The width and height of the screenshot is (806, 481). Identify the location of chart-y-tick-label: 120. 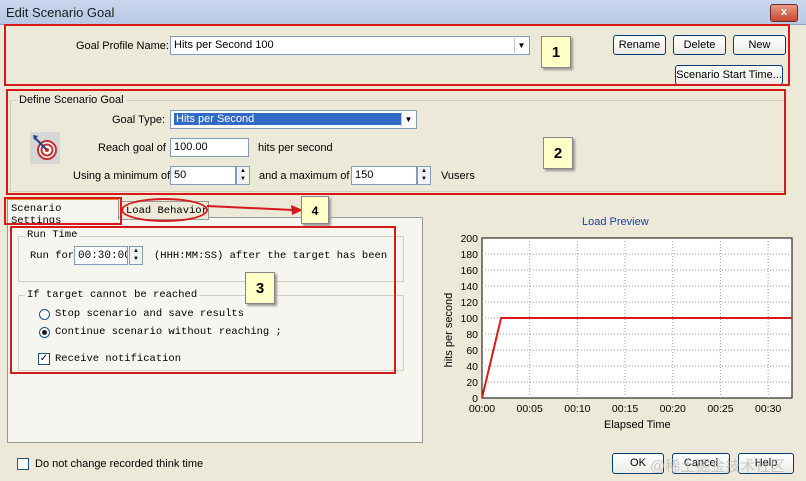
(469, 303).